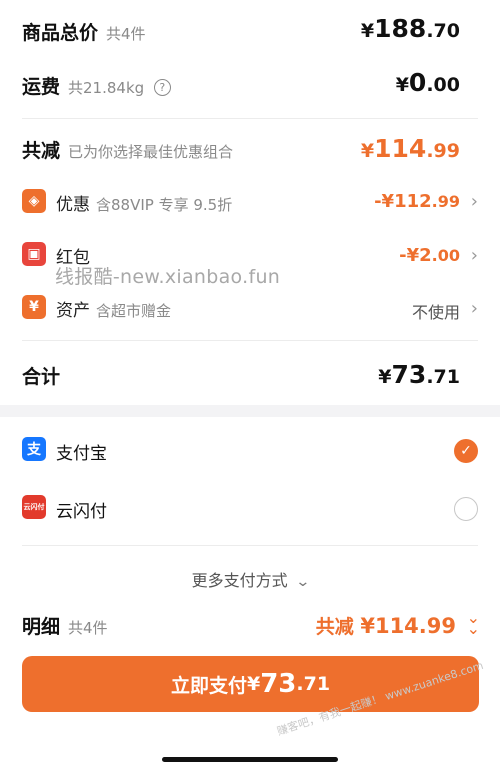  I want to click on tag-icon: ◈, so click(34, 201).